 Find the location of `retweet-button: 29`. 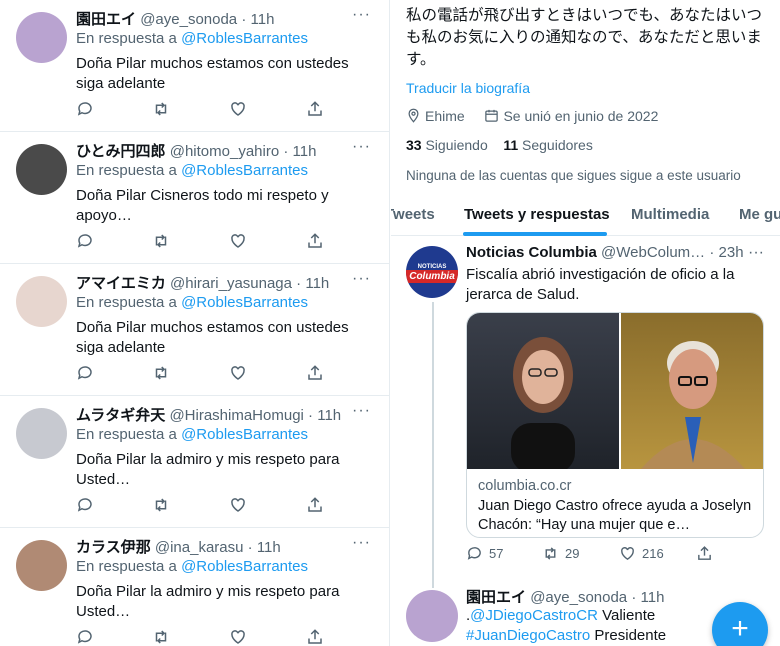

retweet-button: 29 is located at coordinates (560, 553).